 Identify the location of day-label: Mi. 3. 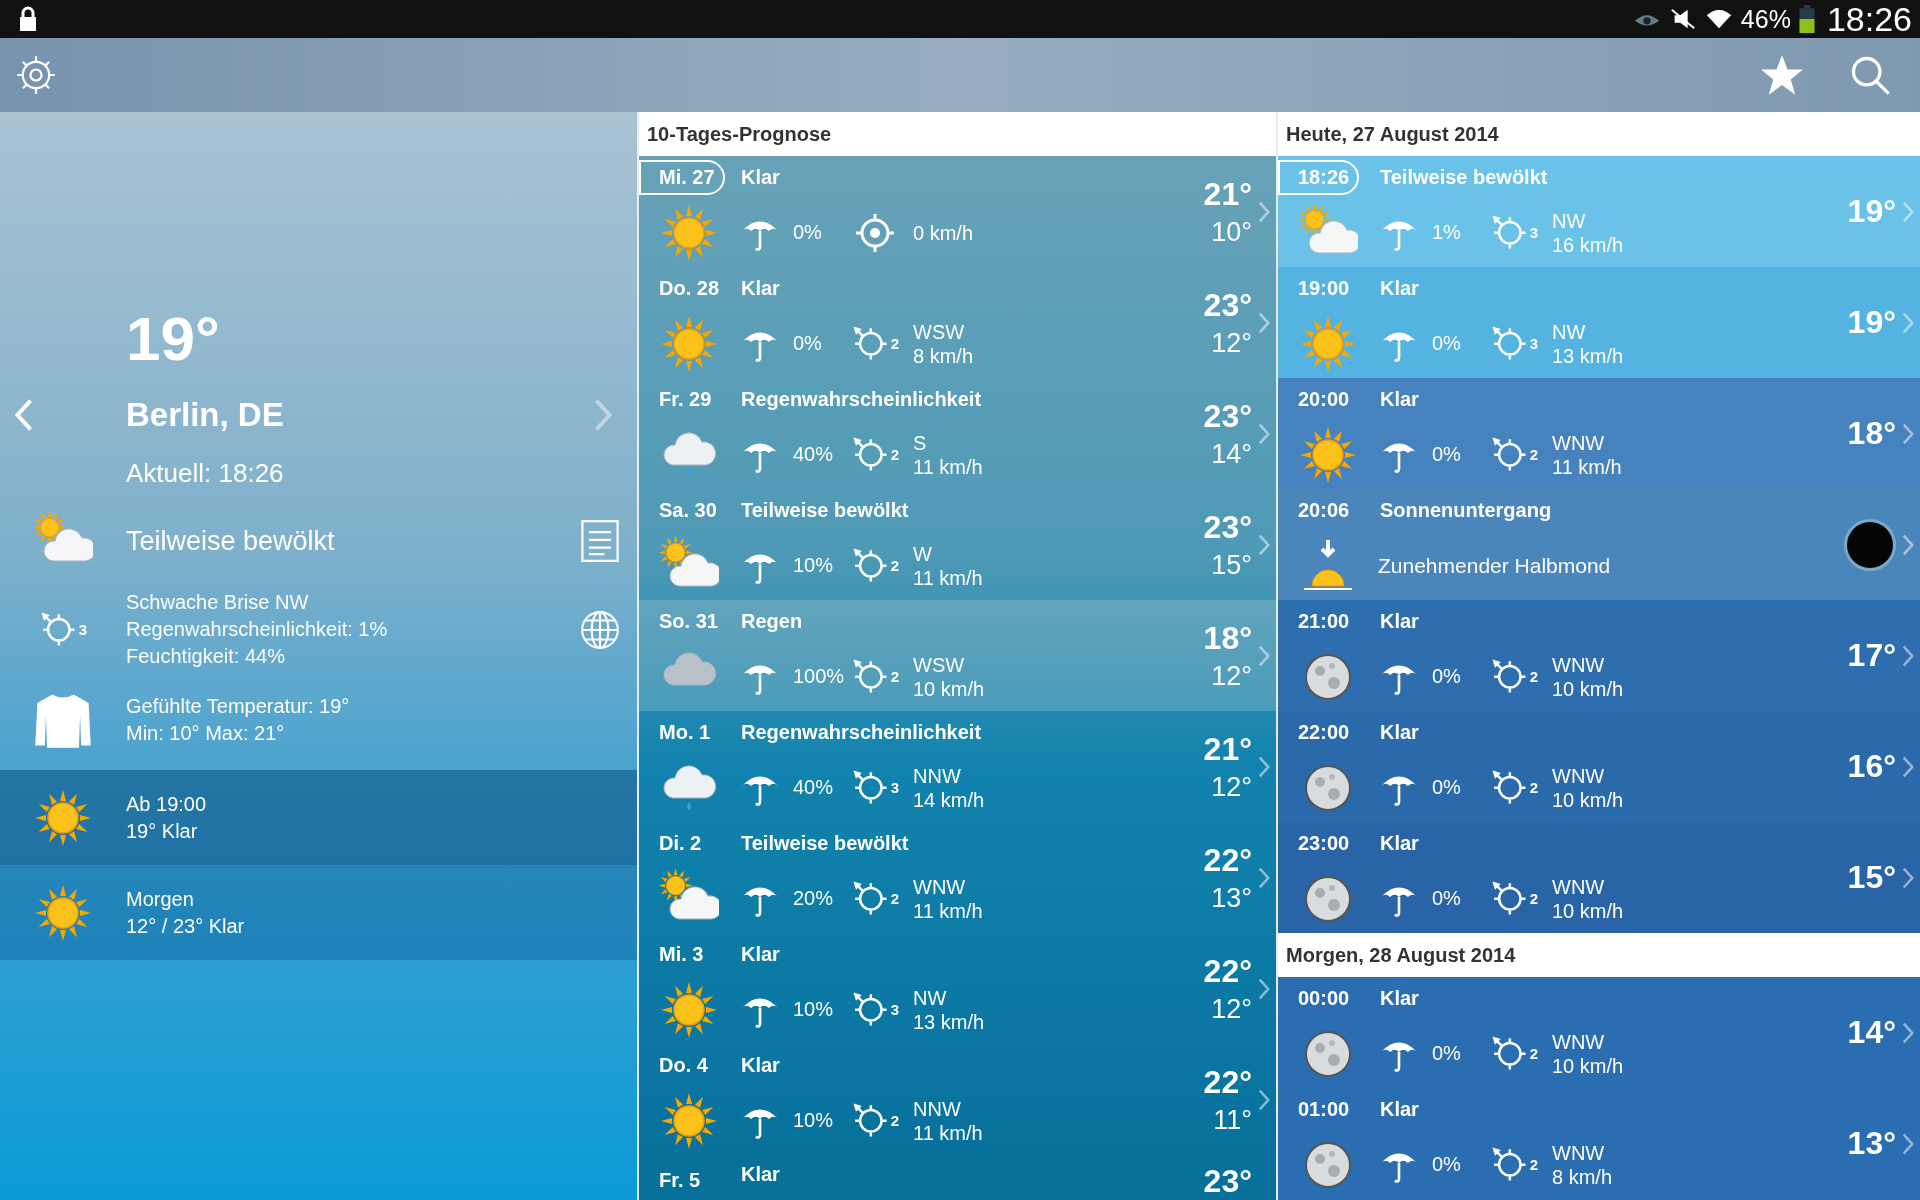
(681, 954).